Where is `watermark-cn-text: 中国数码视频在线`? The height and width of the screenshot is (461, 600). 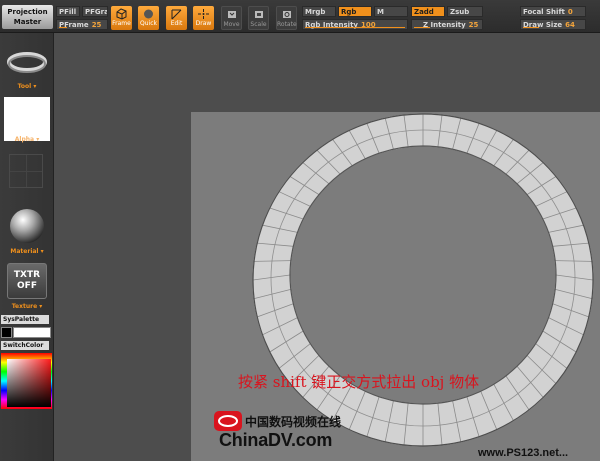
watermark-cn-text: 中国数码视频在线 is located at coordinates (293, 421).